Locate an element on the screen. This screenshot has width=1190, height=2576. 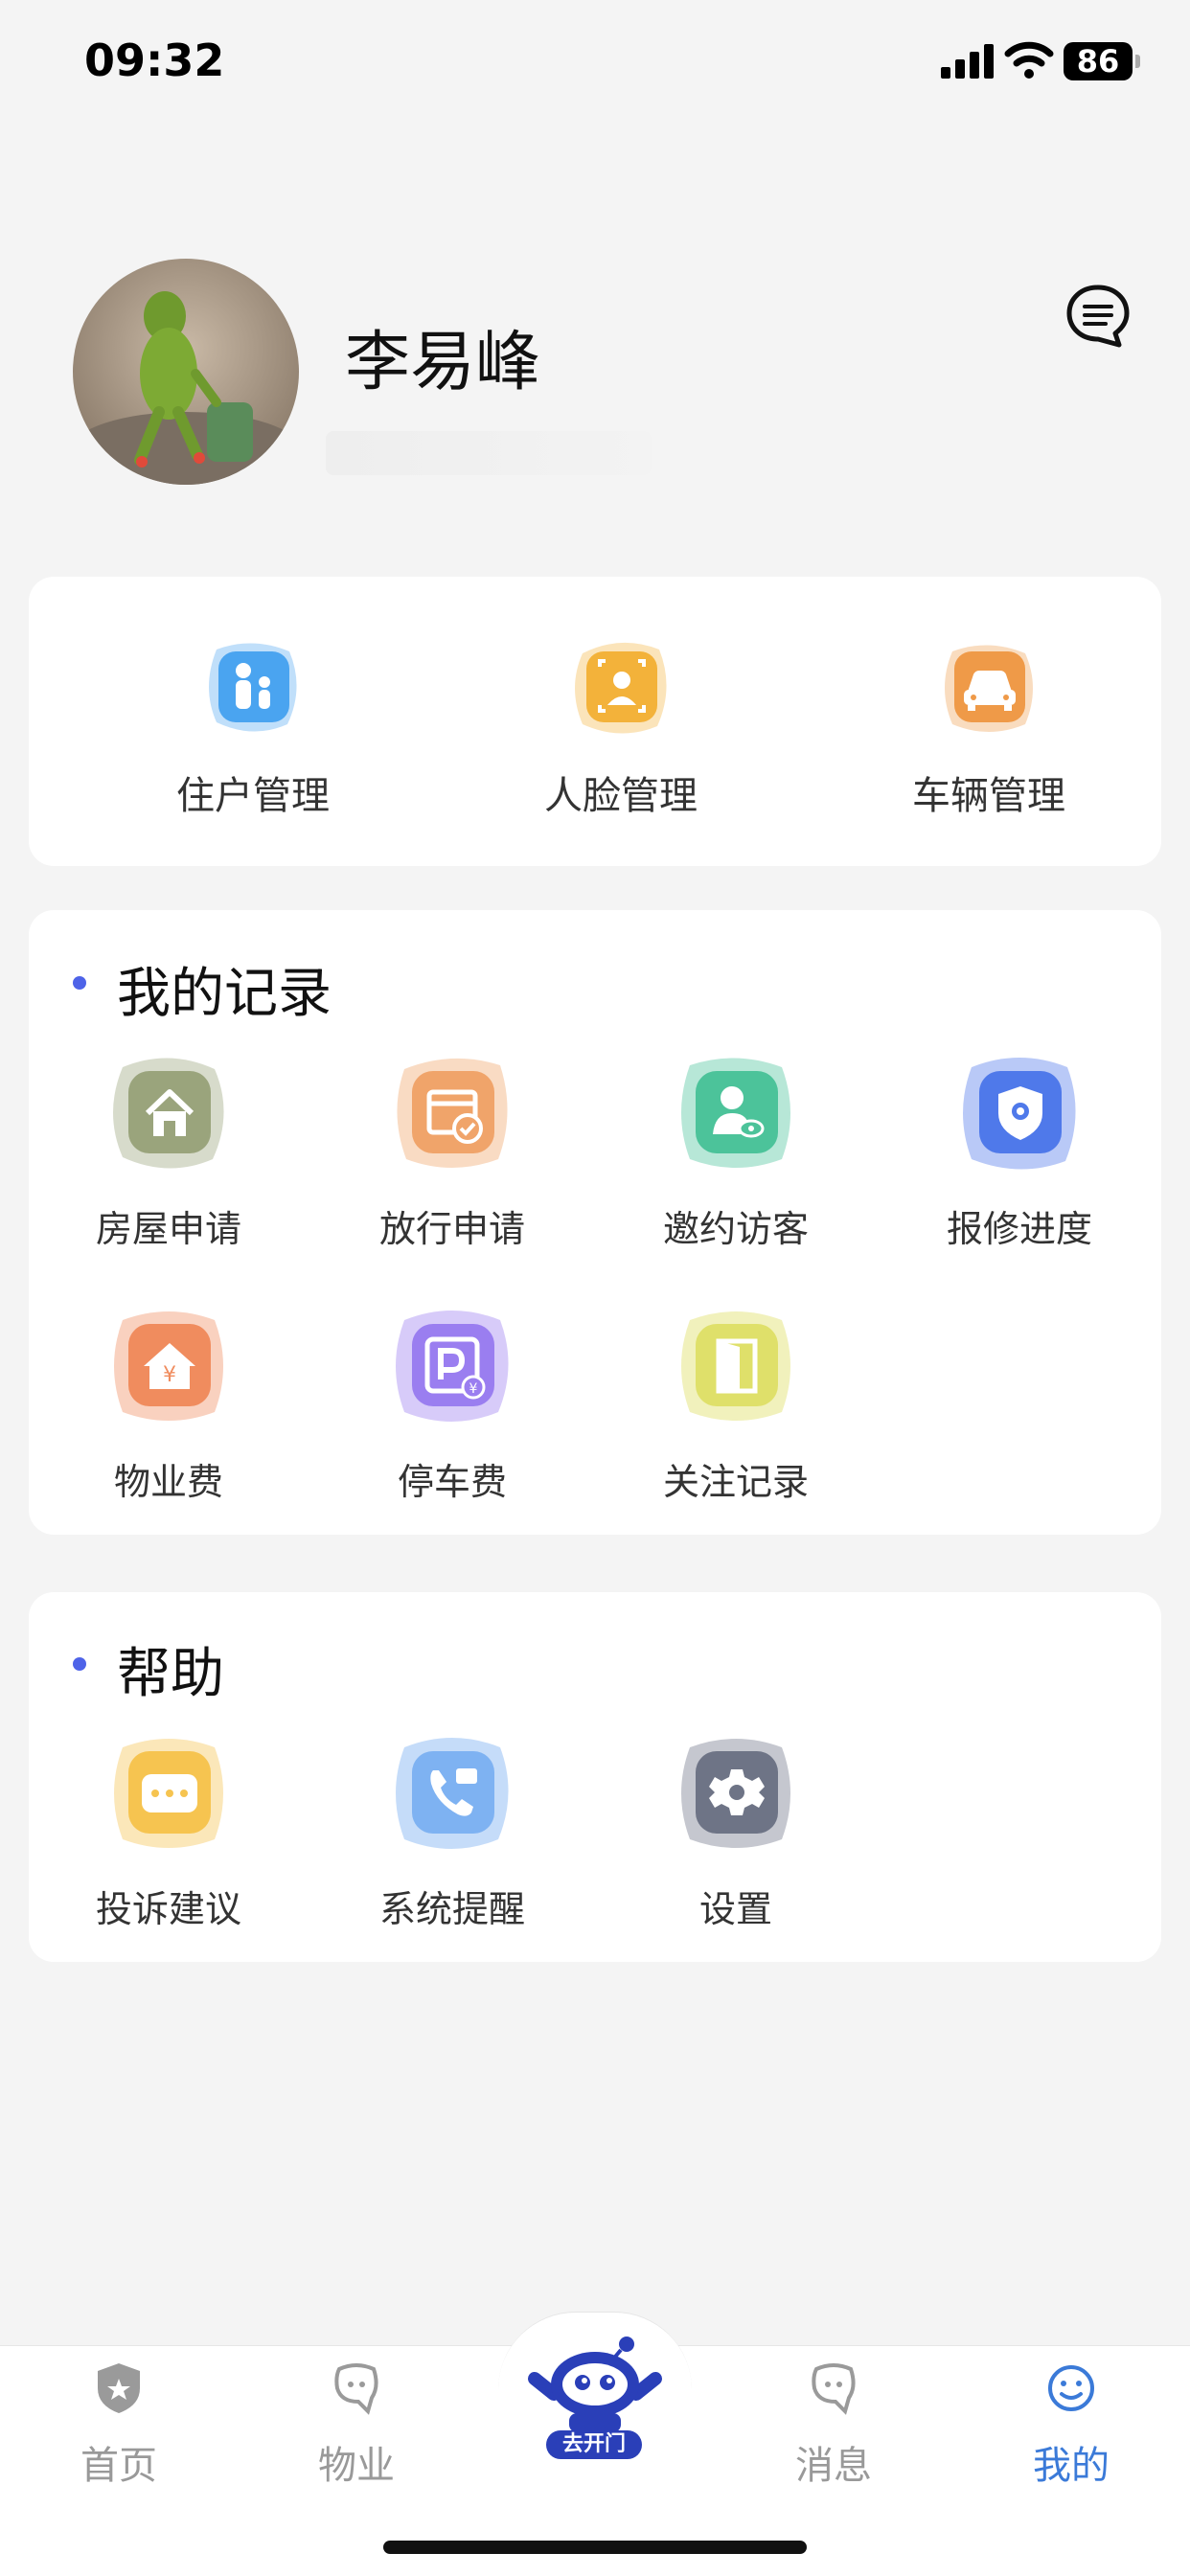
quick-action-label: 人脸管理 is located at coordinates (621, 796).